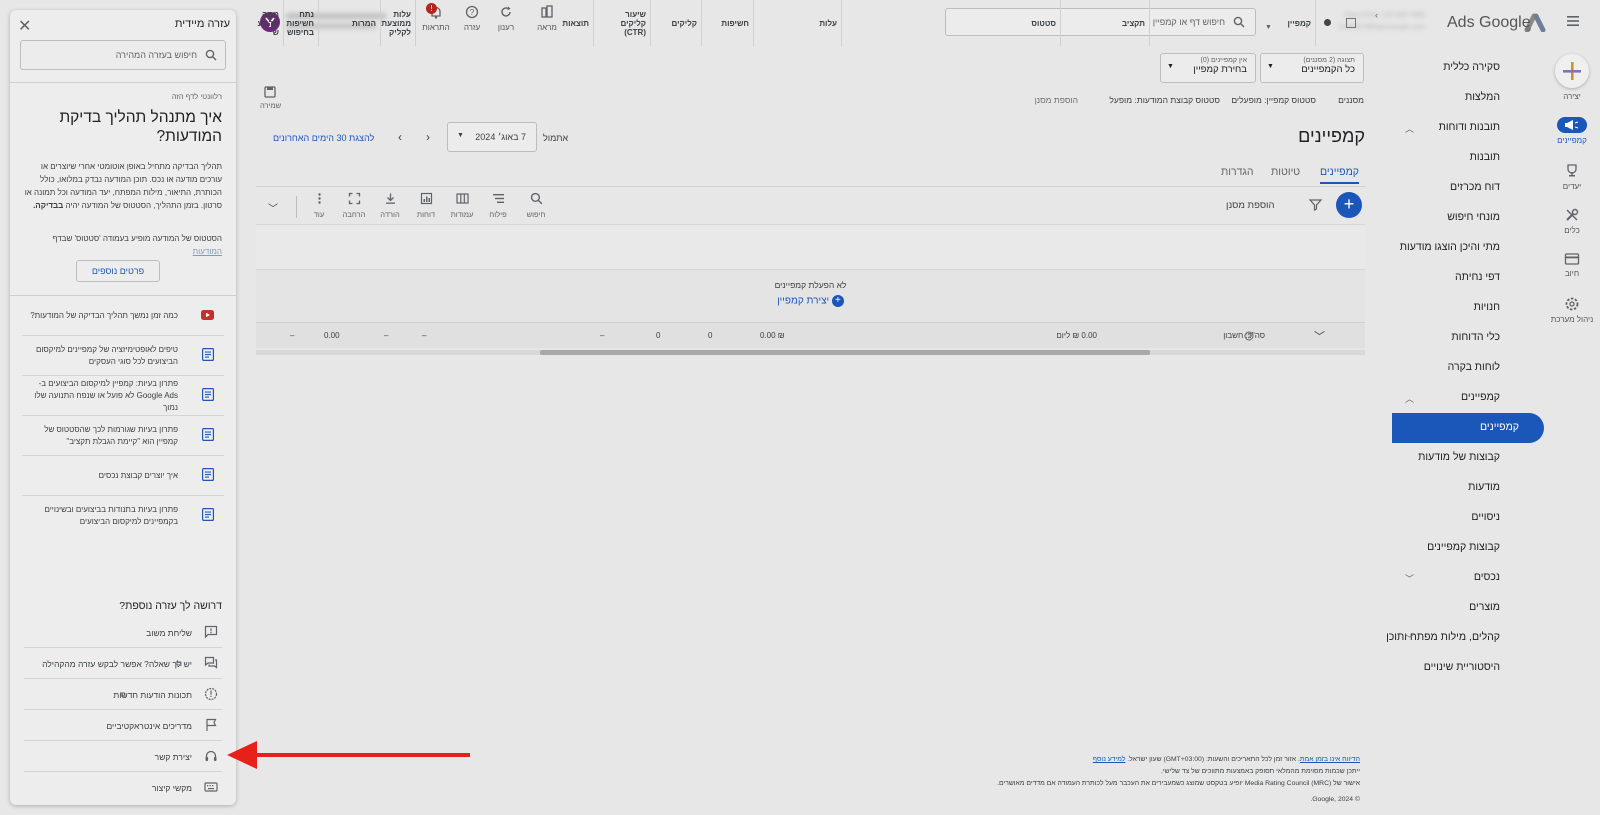 This screenshot has width=1600, height=815. I want to click on nav-insights: תובנות, so click(1485, 157).